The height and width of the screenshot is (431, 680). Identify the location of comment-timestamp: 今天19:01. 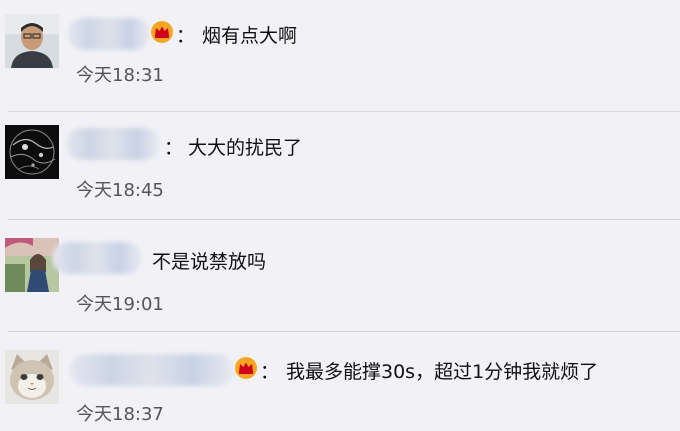
(120, 304).